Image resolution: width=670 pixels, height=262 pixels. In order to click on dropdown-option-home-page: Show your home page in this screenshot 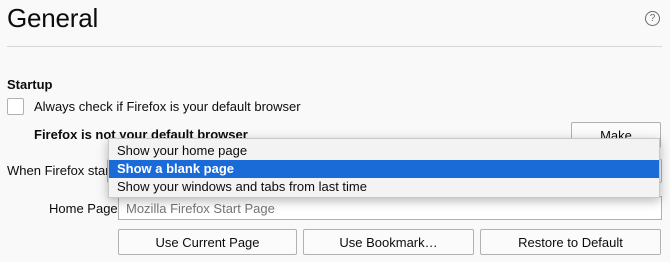, I will do `click(384, 151)`.